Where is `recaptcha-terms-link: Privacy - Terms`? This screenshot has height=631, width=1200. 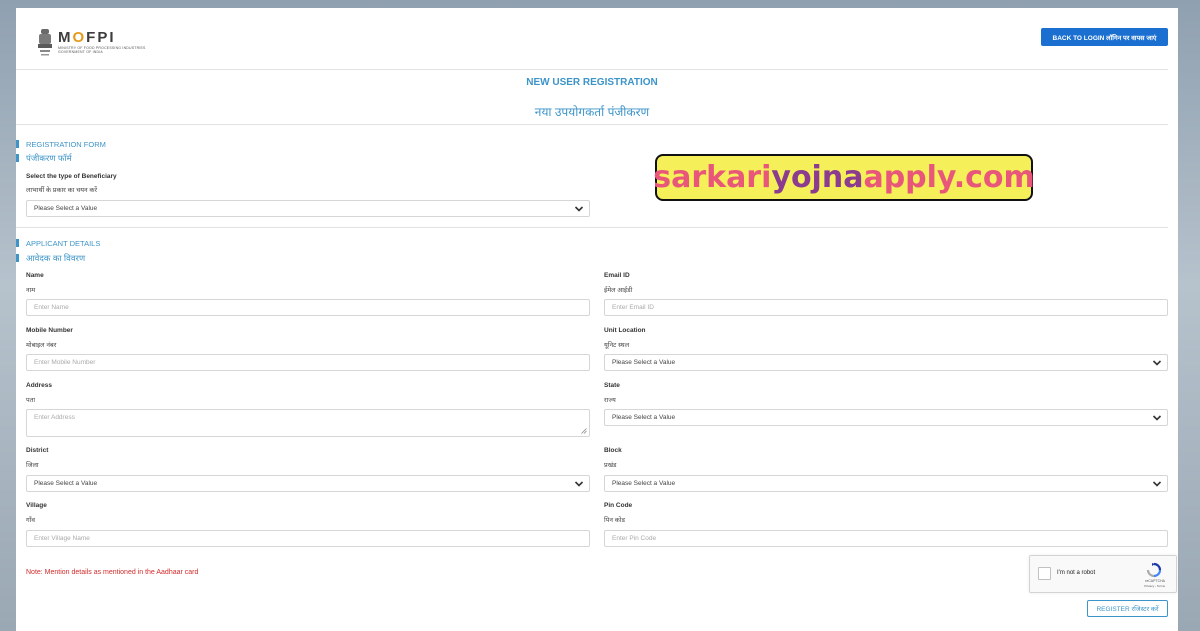
recaptcha-terms-link: Privacy - Terms is located at coordinates (1154, 586).